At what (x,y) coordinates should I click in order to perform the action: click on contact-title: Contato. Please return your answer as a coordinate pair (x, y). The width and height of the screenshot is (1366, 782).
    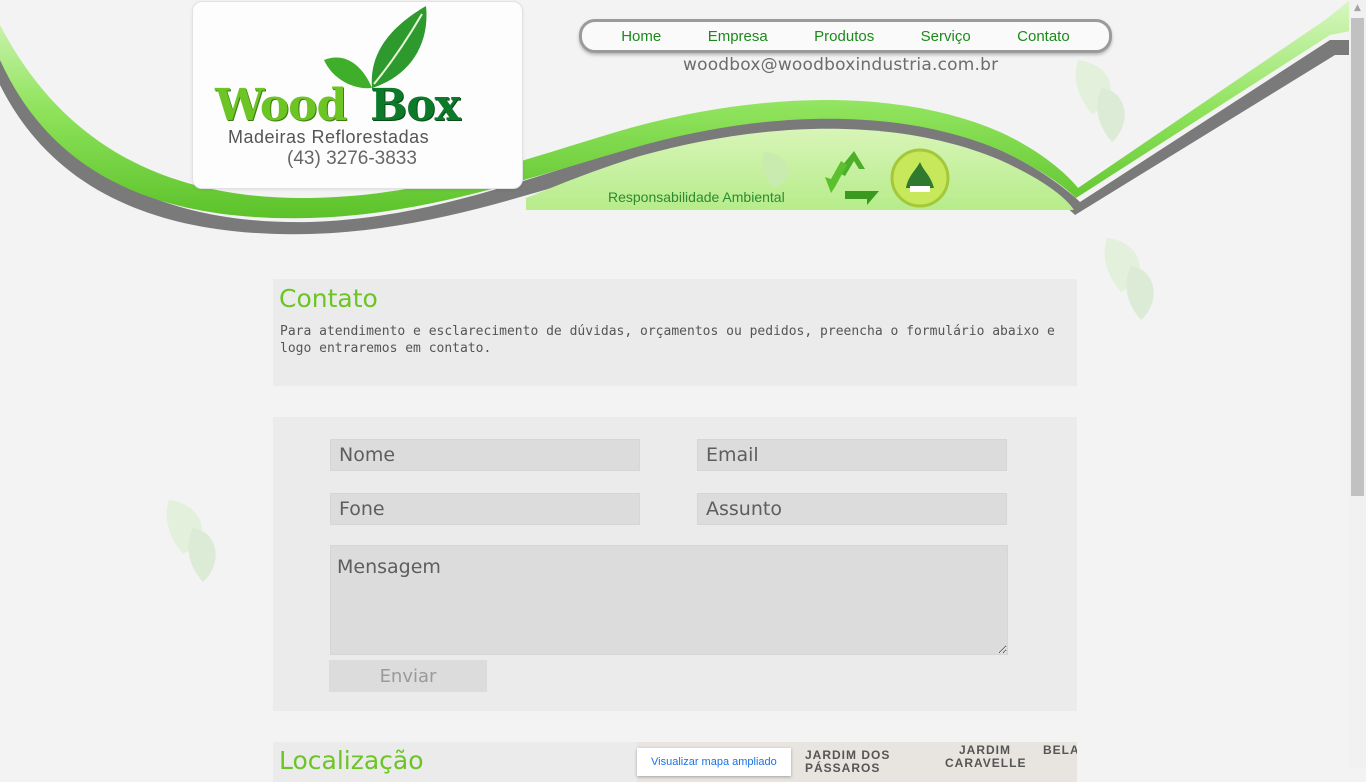
    Looking at the image, I should click on (328, 298).